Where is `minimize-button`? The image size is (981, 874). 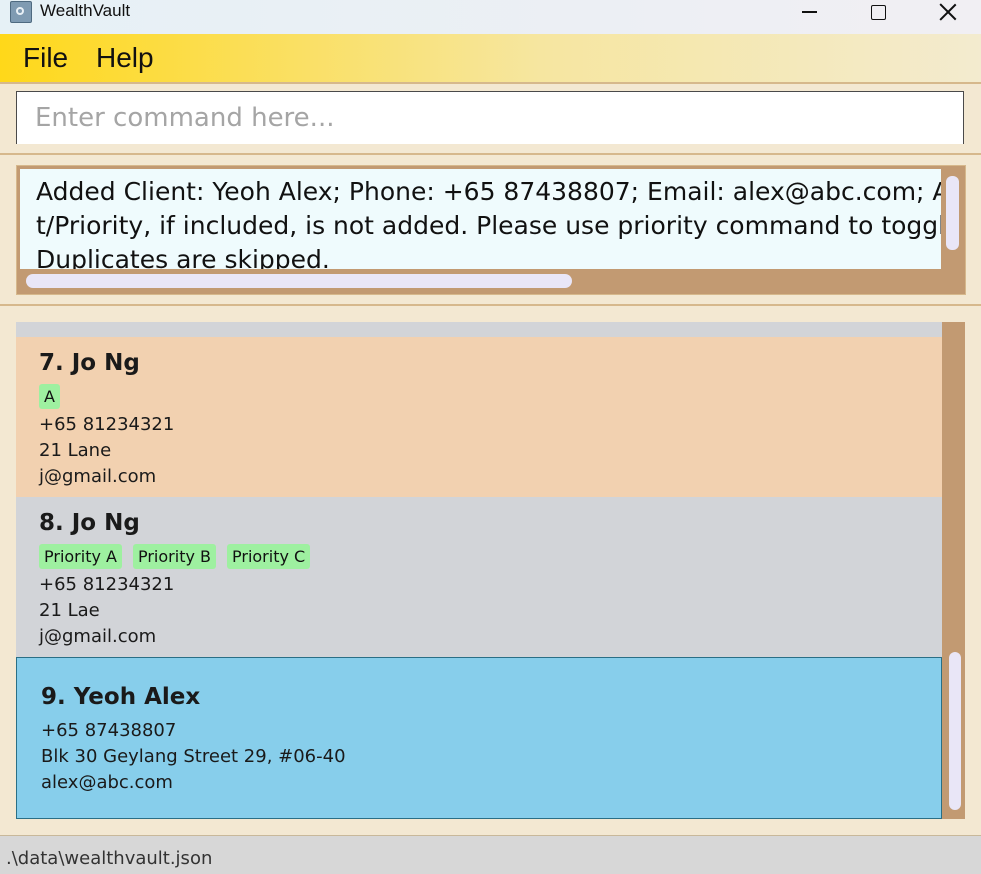
minimize-button is located at coordinates (809, 12).